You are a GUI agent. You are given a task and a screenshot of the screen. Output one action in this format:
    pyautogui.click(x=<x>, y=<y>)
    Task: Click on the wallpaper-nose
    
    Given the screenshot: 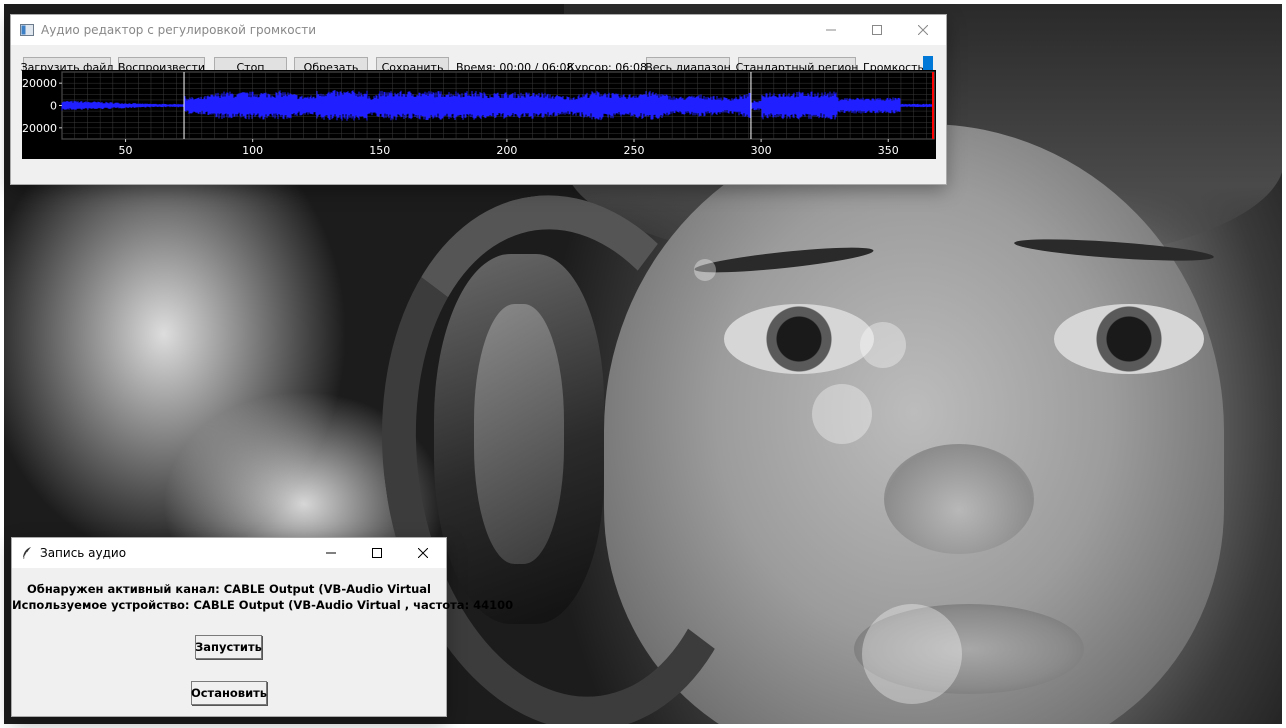 What is the action you would take?
    pyautogui.click(x=959, y=499)
    